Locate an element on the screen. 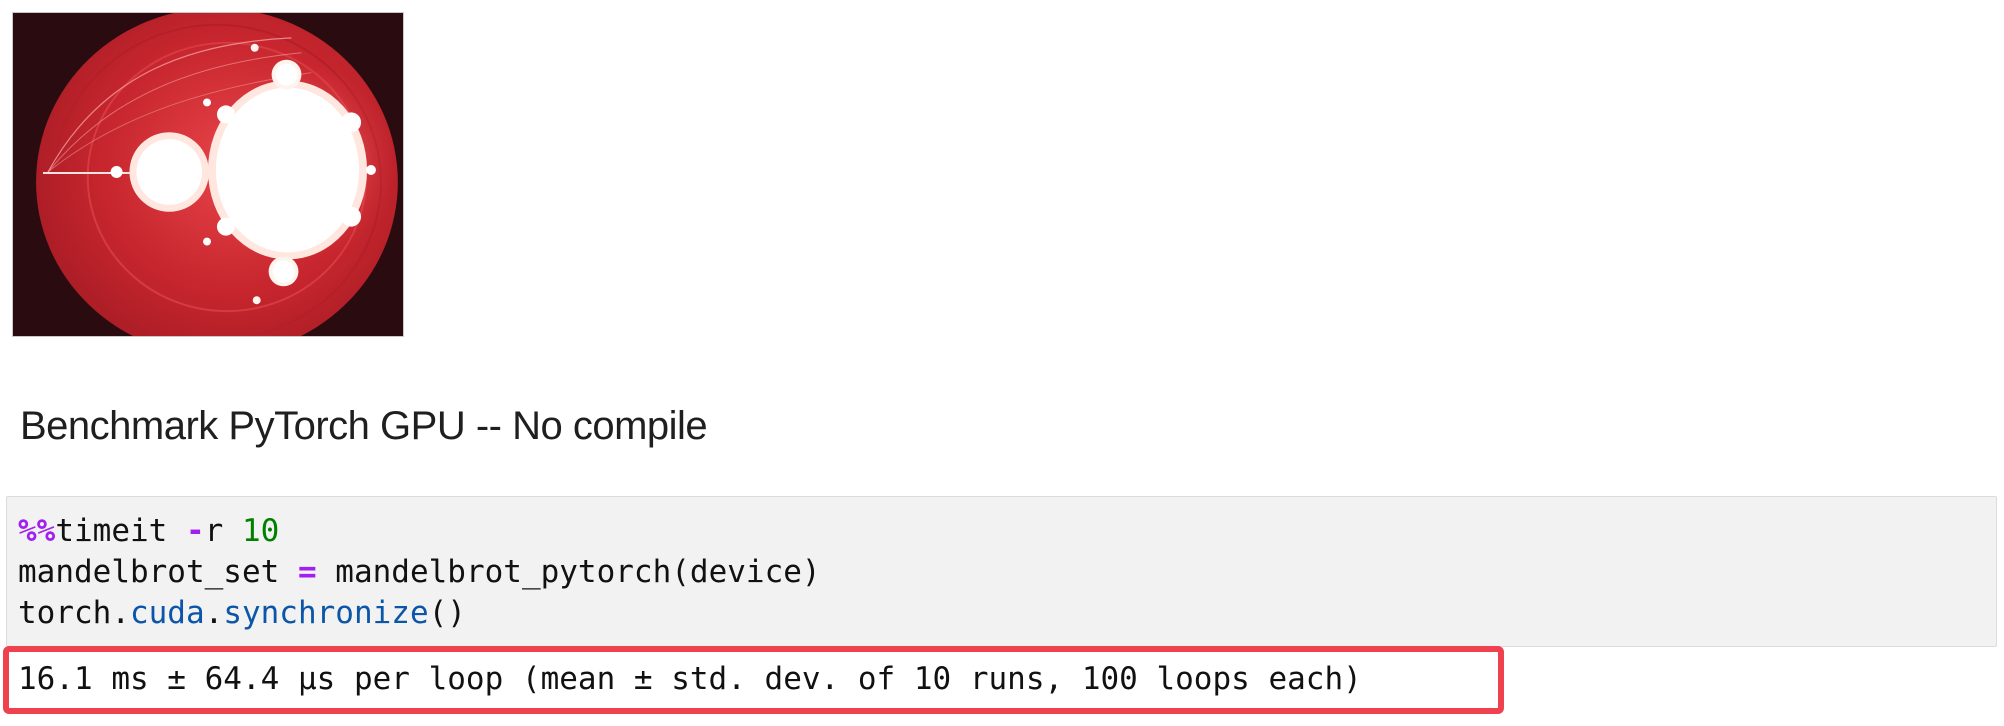 This screenshot has height=726, width=2004. assign-operator: = is located at coordinates (307, 572).